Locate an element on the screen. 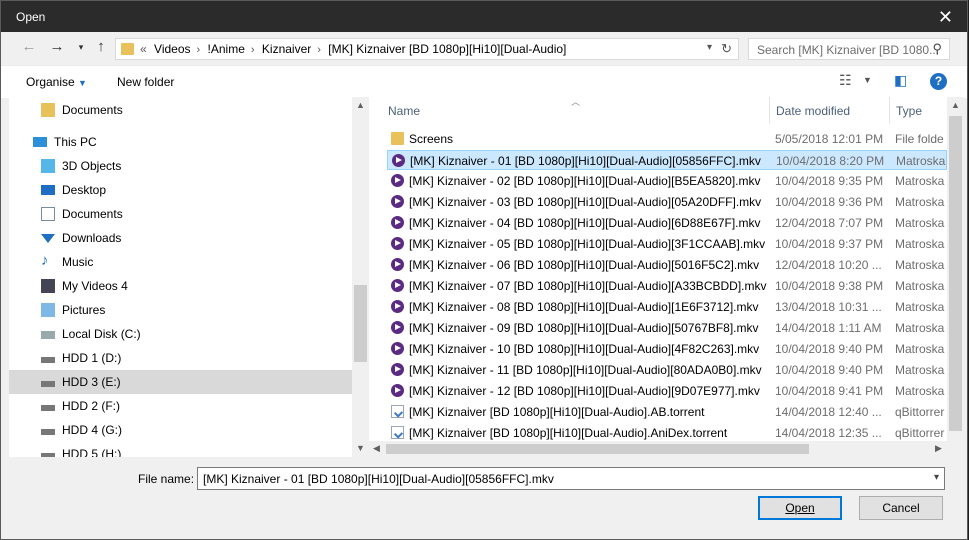  nav-item: HDD 3 (E:) is located at coordinates (180, 382).